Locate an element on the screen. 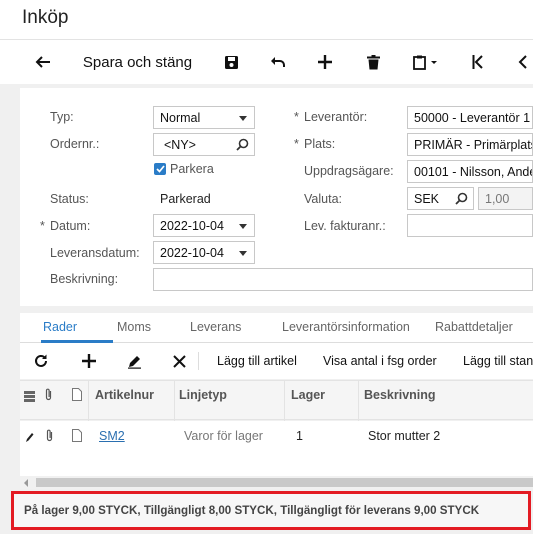 This screenshot has width=533, height=534. add-standard-button: Lägg till stan is located at coordinates (498, 361).